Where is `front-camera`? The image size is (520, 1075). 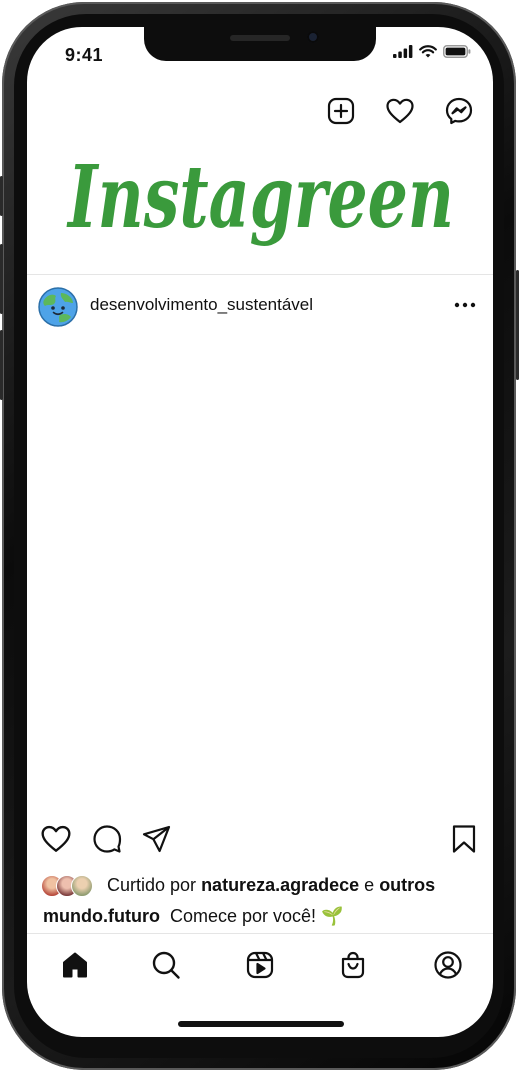
front-camera is located at coordinates (313, 37).